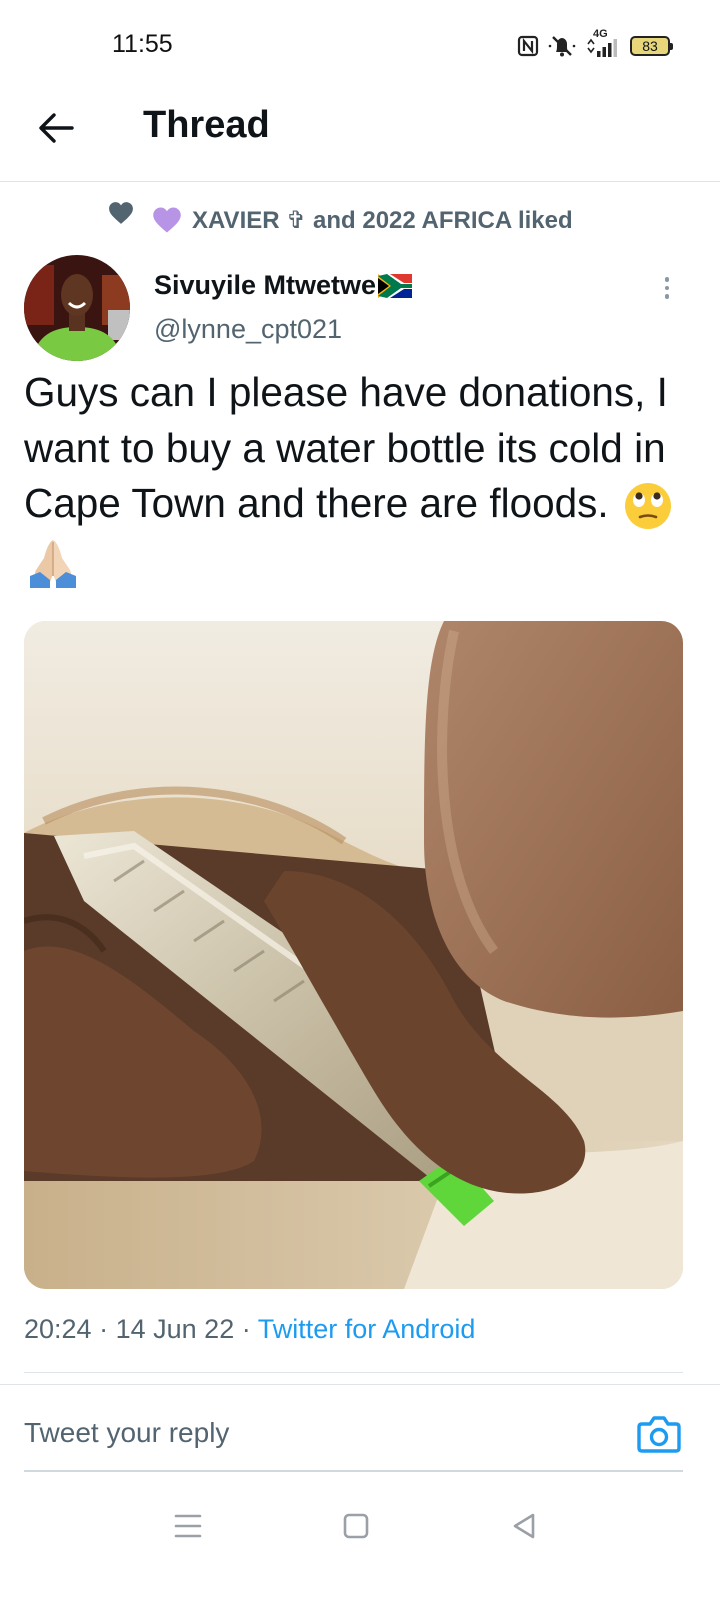 This screenshot has width=720, height=1600. What do you see at coordinates (265, 285) in the screenshot?
I see `author-name-text: Sivuyile Mtwetwe` at bounding box center [265, 285].